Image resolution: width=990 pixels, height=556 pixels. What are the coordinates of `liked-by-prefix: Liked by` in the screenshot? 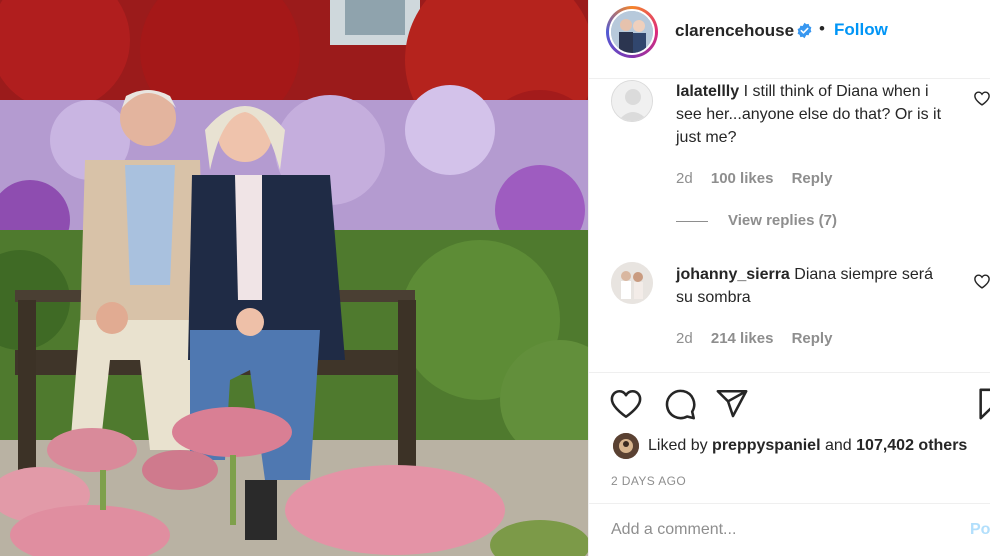 It's located at (678, 445).